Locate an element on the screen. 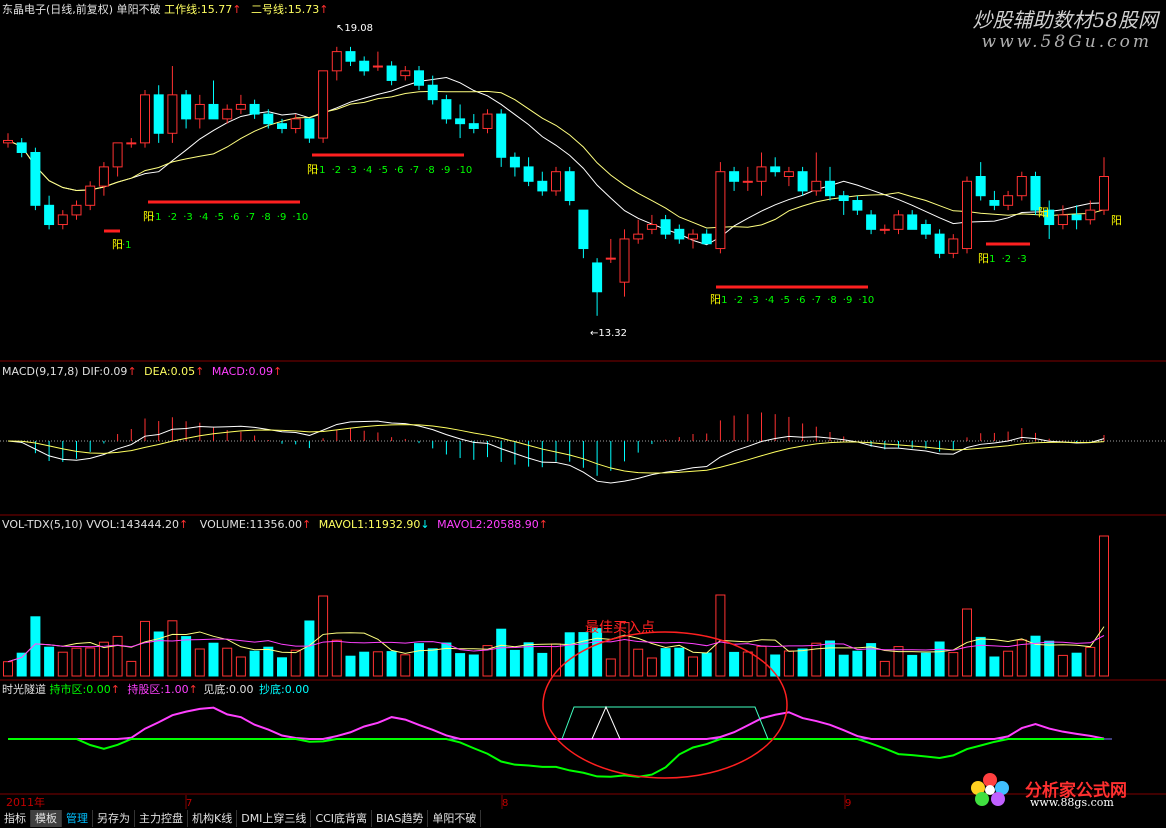  vol-title: VOL-TDX(5,10) is located at coordinates (42, 524).